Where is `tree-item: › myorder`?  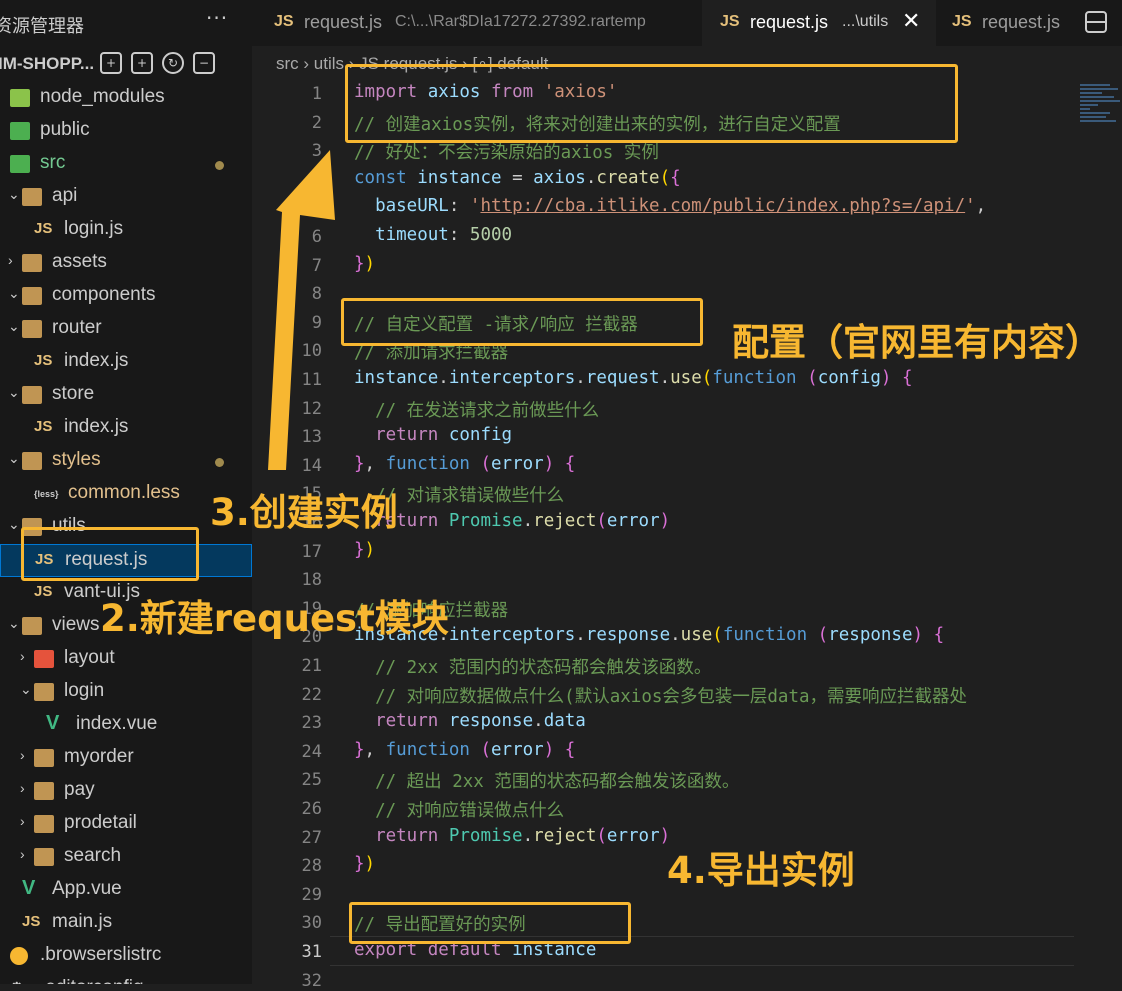
tree-item: › myorder is located at coordinates (126, 758).